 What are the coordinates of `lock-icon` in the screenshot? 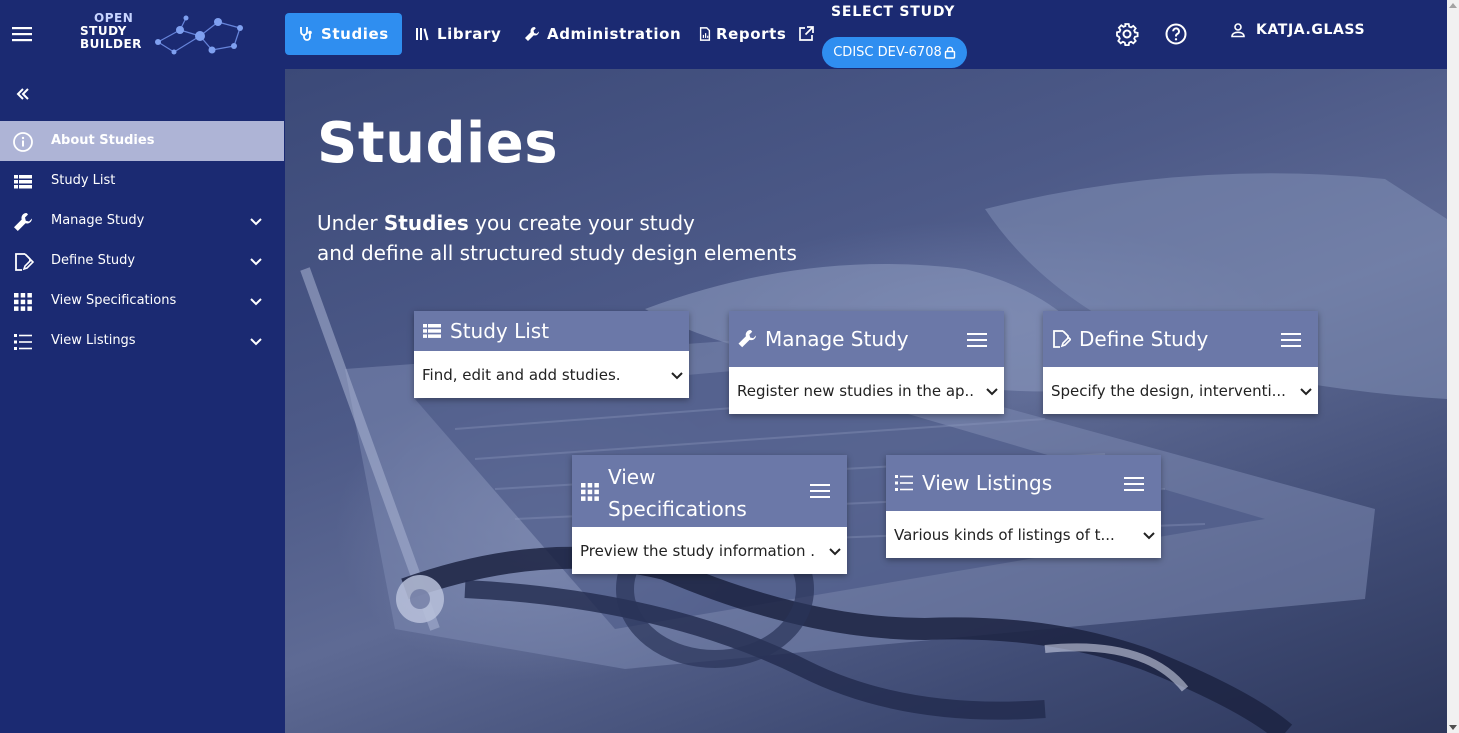 It's located at (949, 52).